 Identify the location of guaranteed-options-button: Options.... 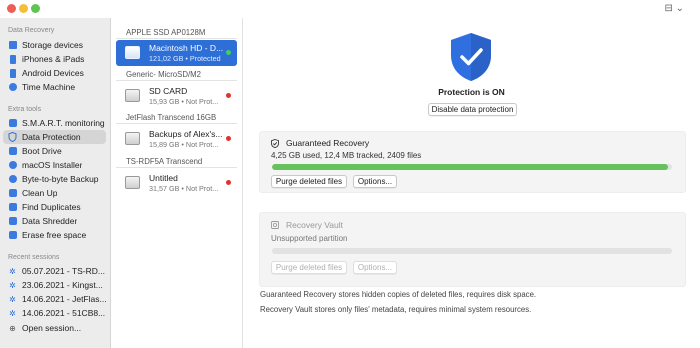
(375, 181).